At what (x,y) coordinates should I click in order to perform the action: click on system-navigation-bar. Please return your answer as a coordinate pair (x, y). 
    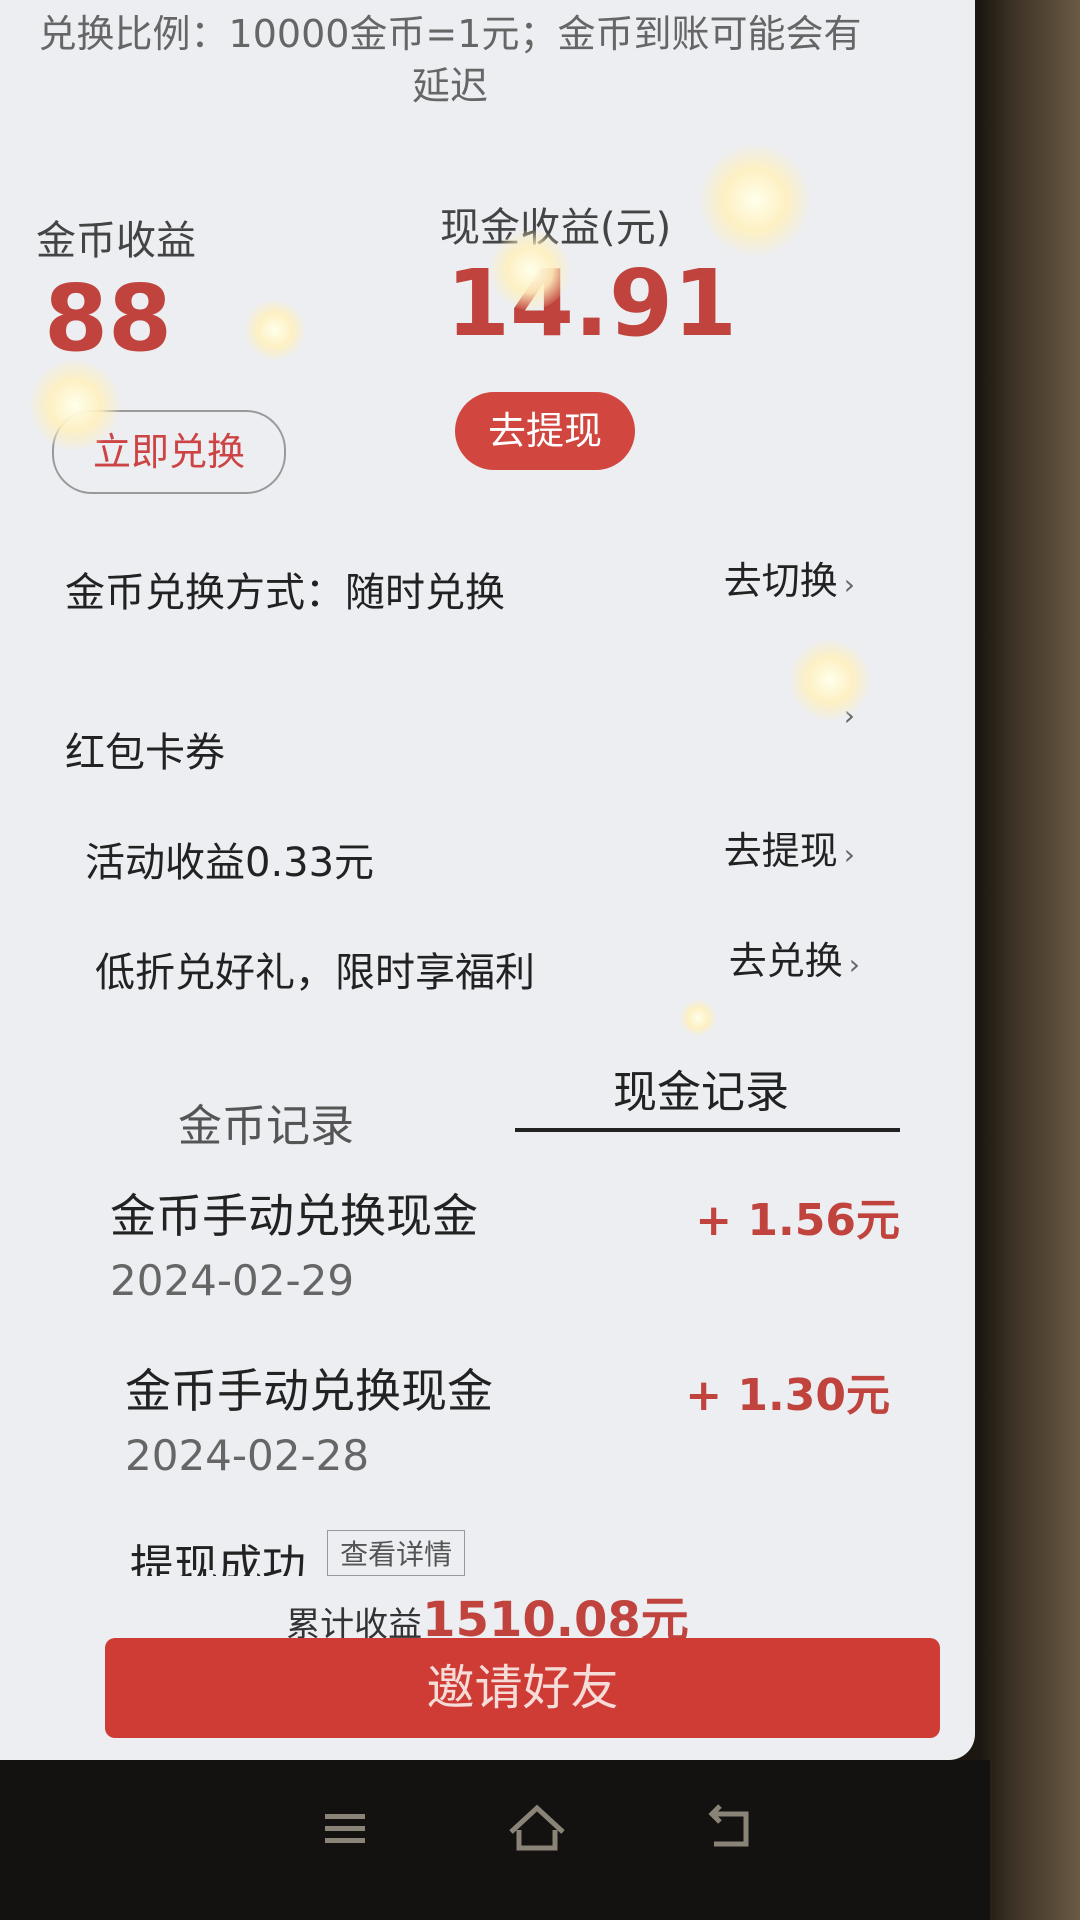
    Looking at the image, I should click on (495, 1840).